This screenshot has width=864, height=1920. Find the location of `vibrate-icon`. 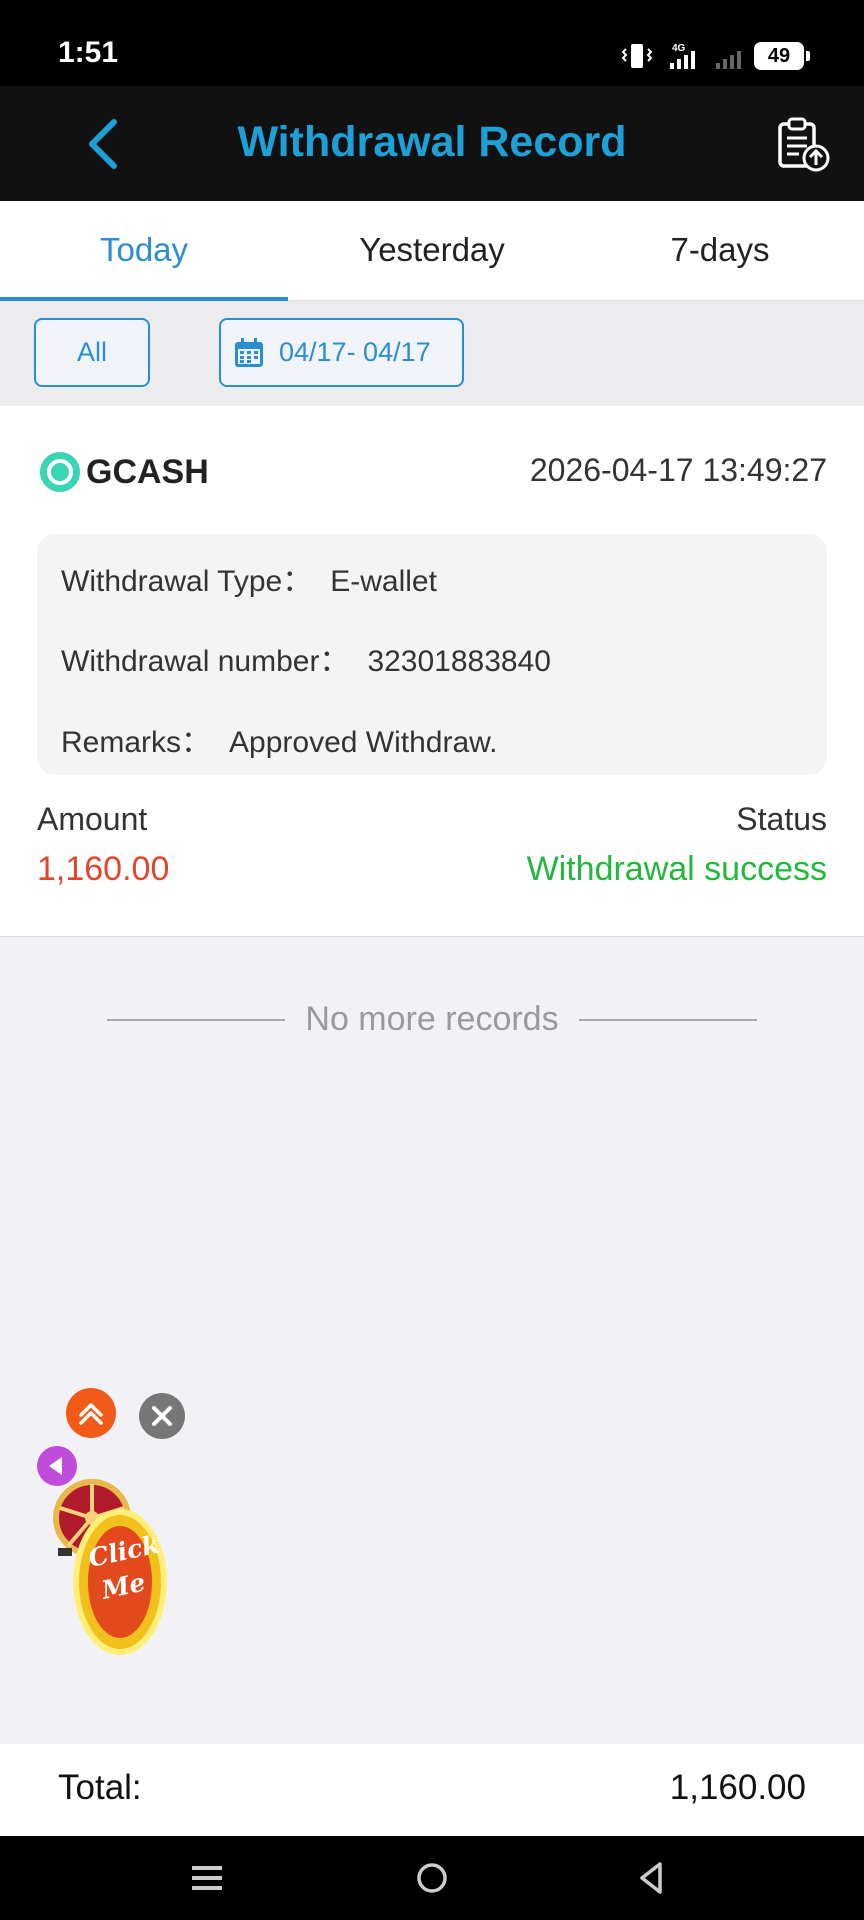

vibrate-icon is located at coordinates (637, 56).